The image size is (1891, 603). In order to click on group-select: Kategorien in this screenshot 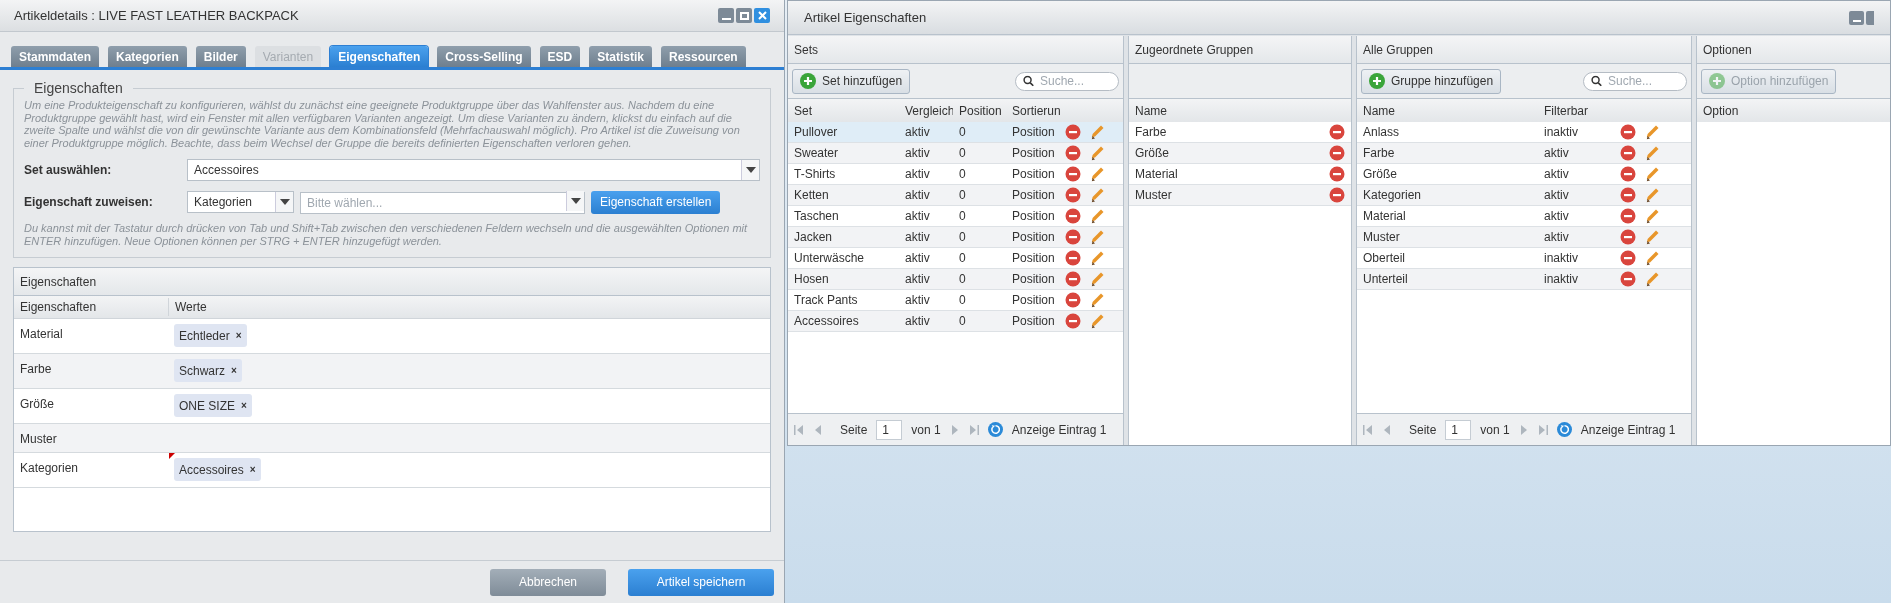, I will do `click(240, 202)`.